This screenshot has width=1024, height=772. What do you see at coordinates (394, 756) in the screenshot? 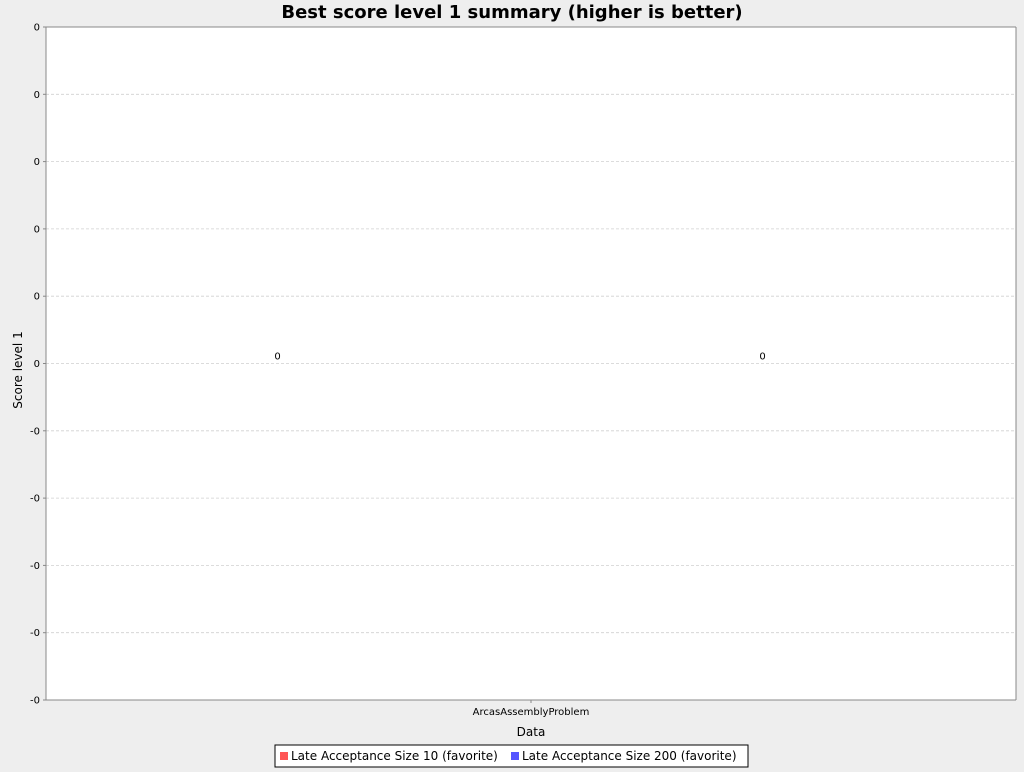
I see `legend-label: Late Acceptance Size 10 (favorite)` at bounding box center [394, 756].